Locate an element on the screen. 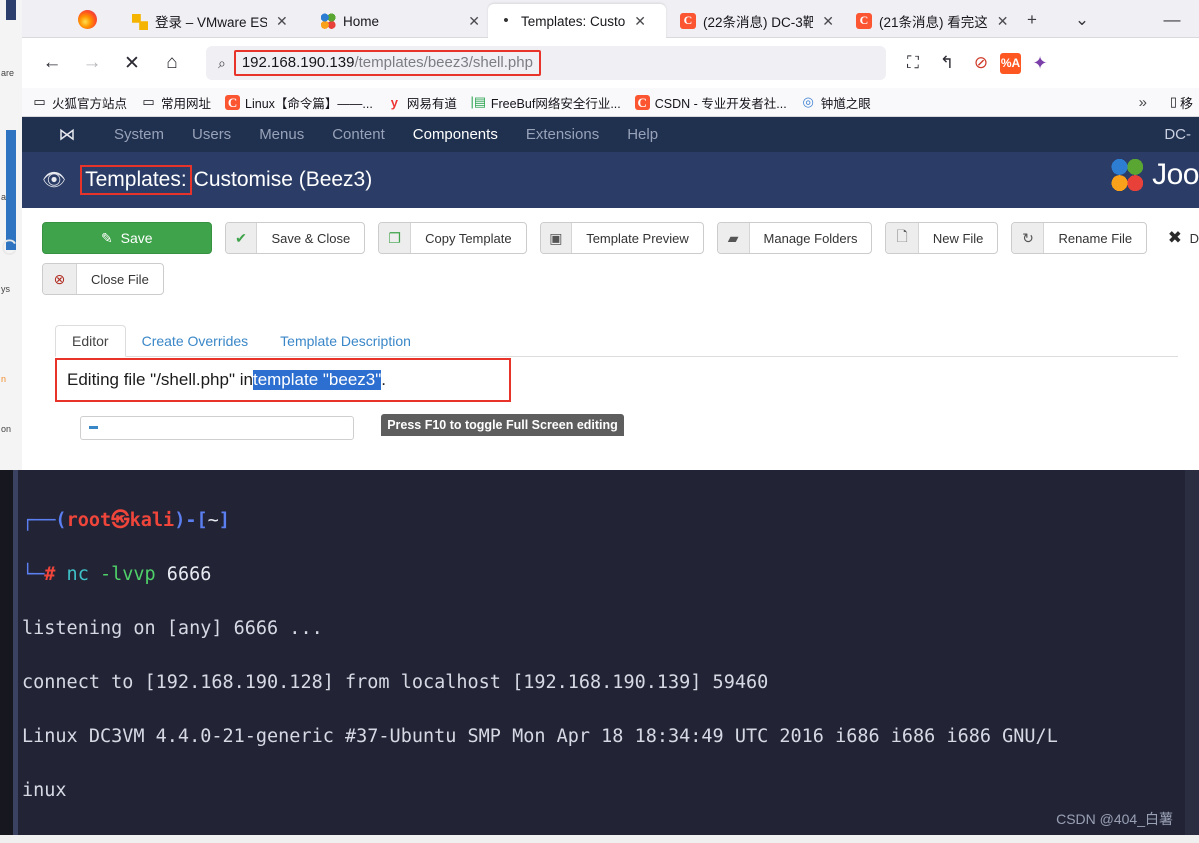  watermark-text: CSDN @404_白薯 is located at coordinates (1114, 819).